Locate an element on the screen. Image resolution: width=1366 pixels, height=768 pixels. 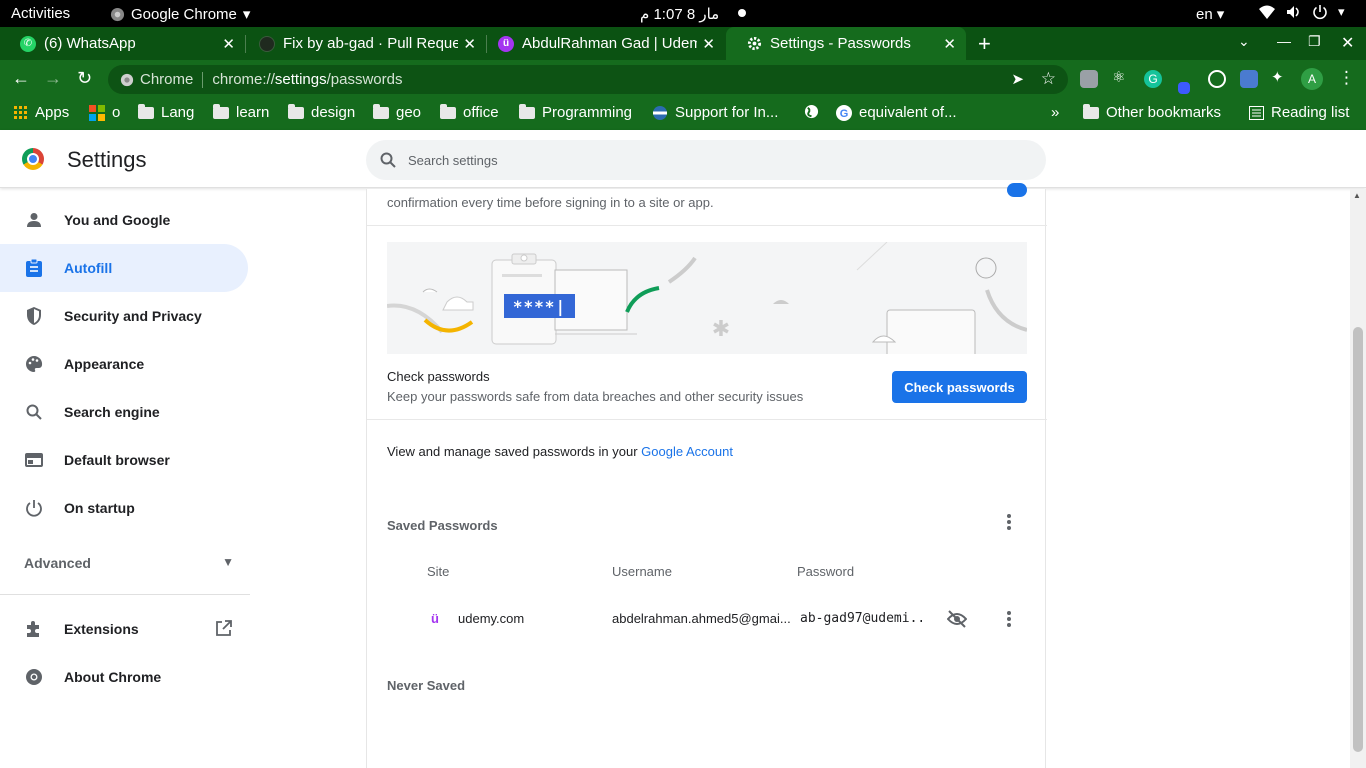
sidebar-item-you-and-google: You and Google is located at coordinates (124, 220).